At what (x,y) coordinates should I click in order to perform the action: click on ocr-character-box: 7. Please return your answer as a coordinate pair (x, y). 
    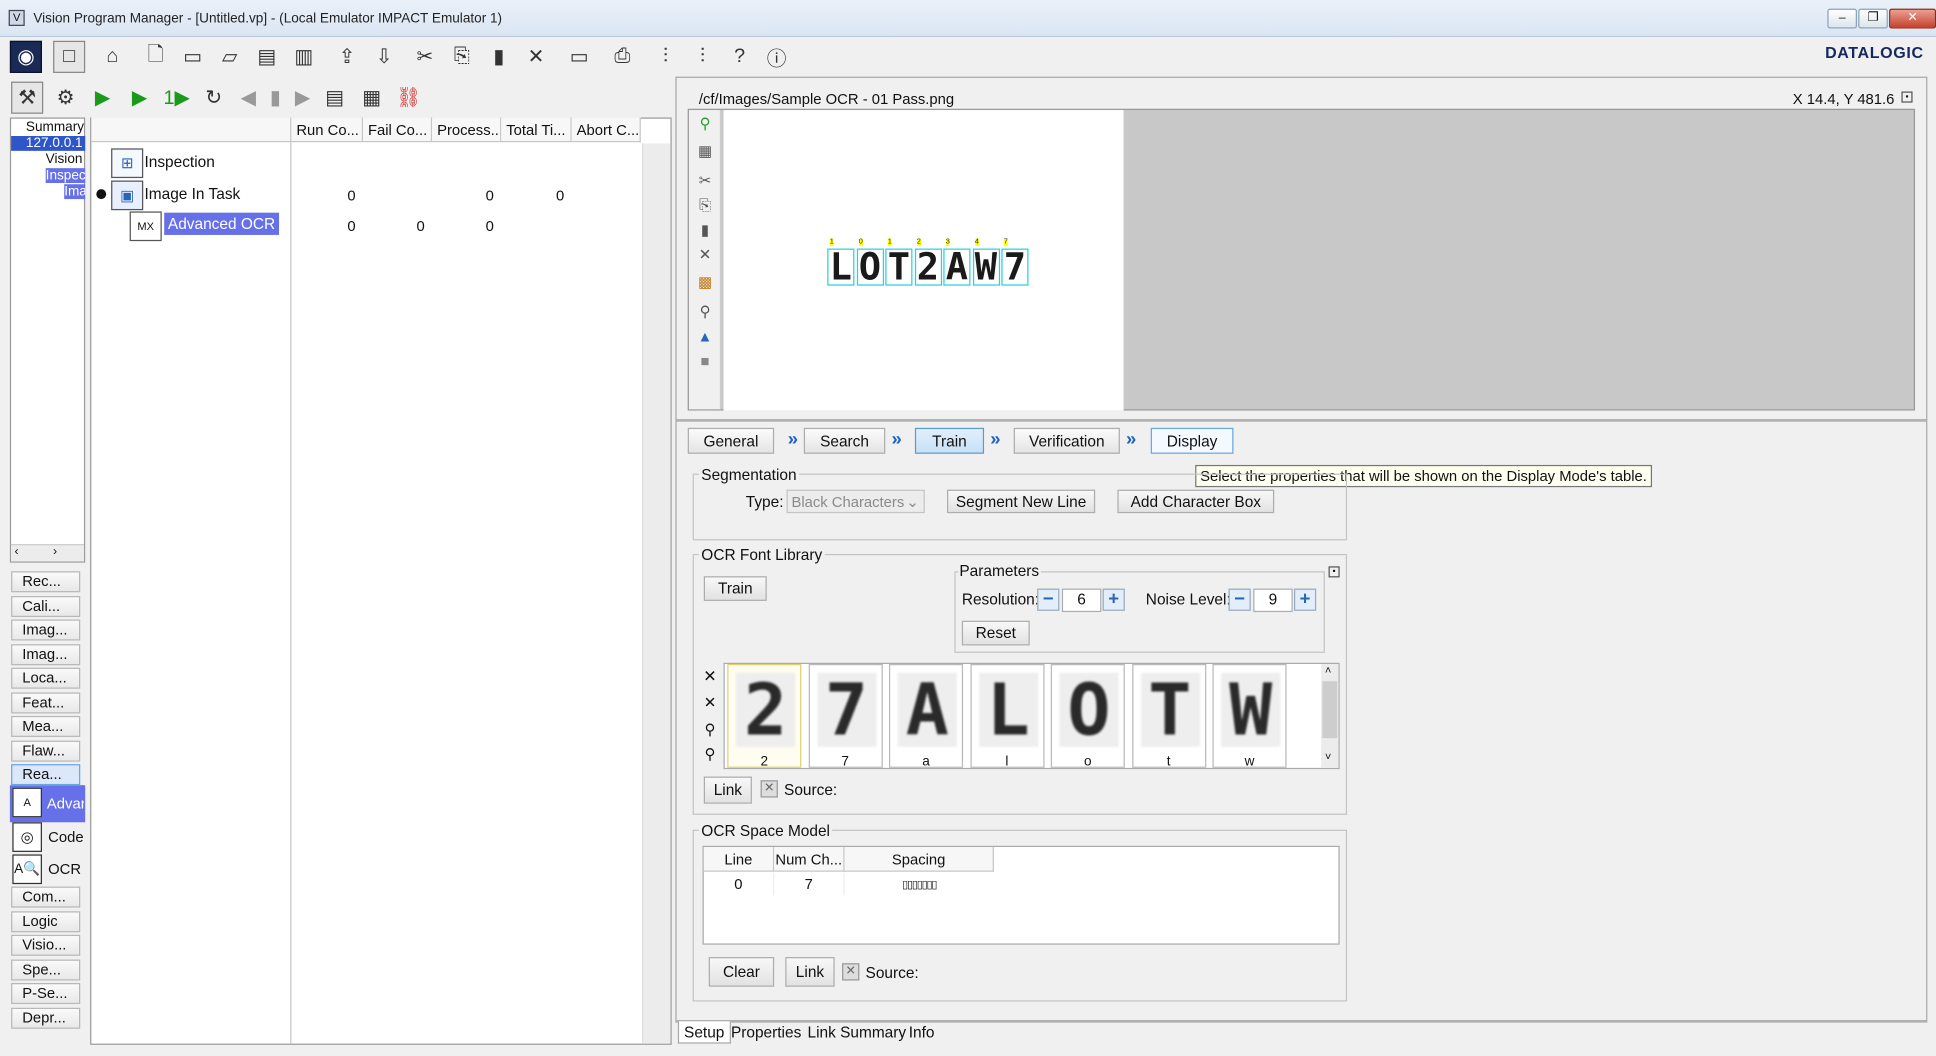
    Looking at the image, I should click on (1015, 267).